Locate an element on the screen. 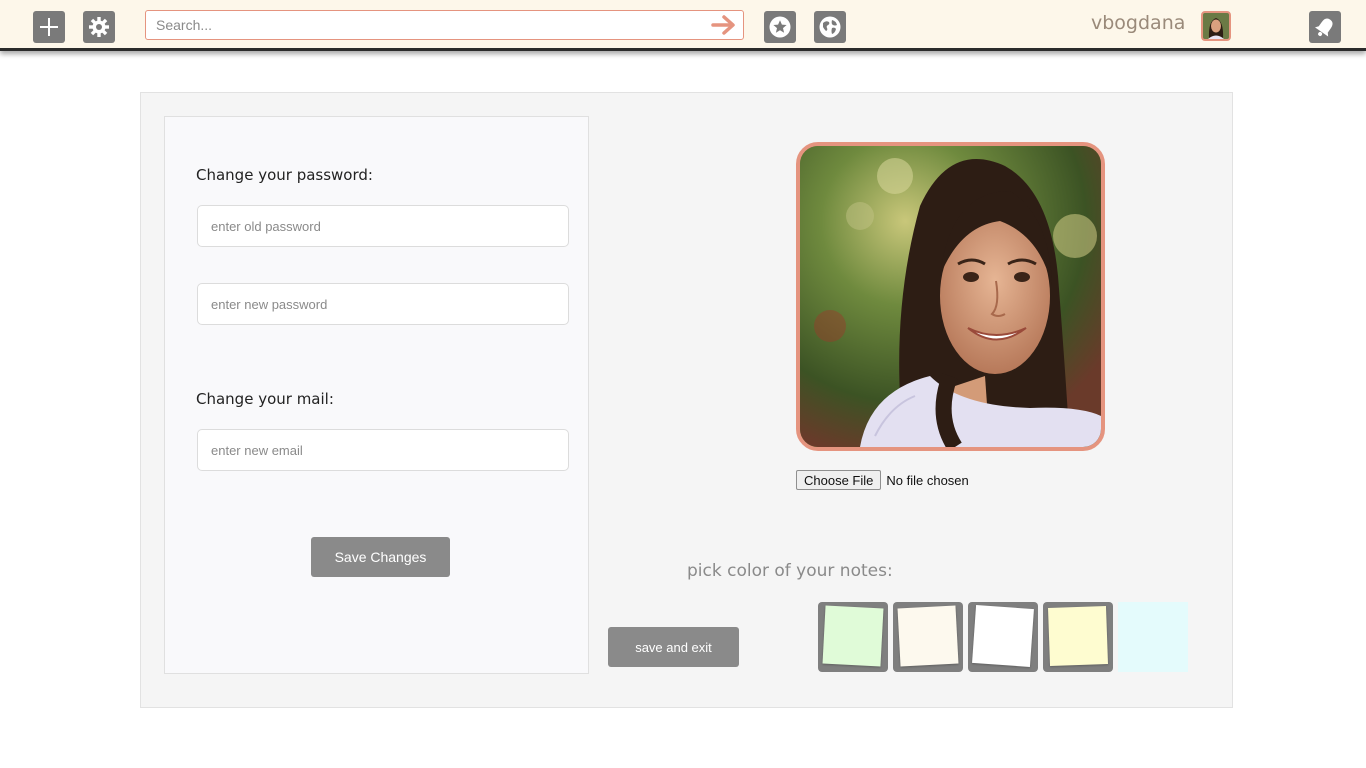  globe-icon is located at coordinates (830, 27).